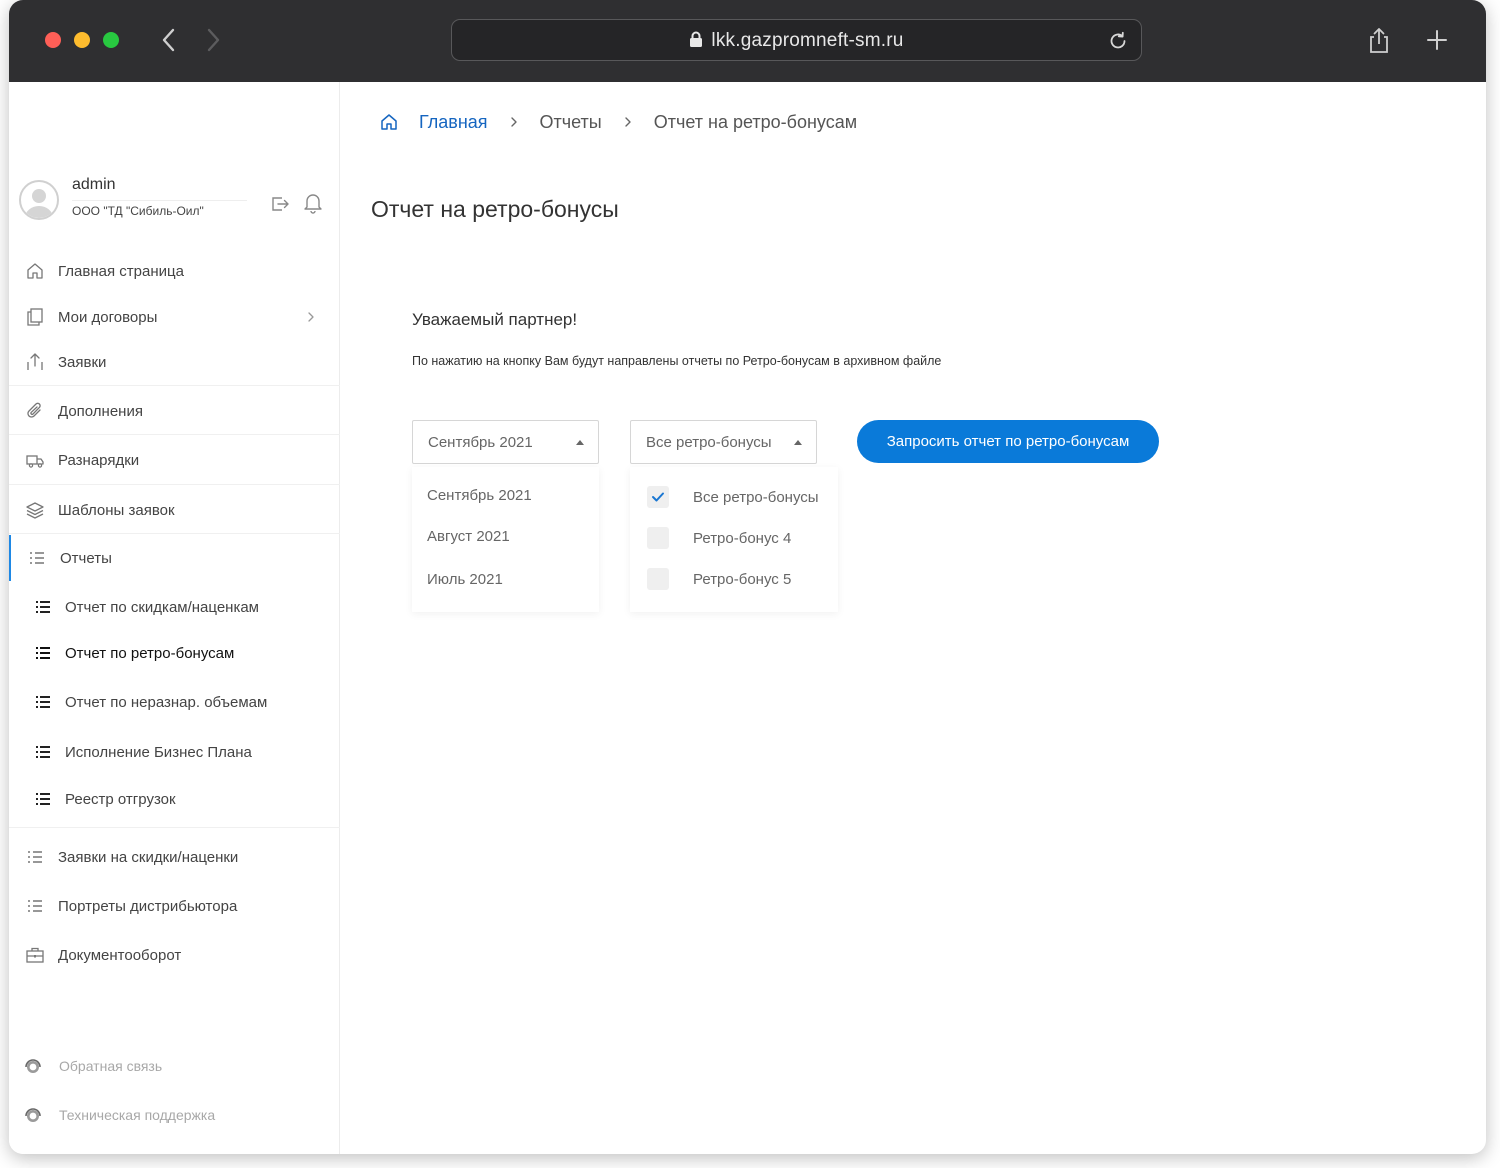 This screenshot has width=1500, height=1168. What do you see at coordinates (174, 317) in the screenshot?
I see `sidebar-item-contracts: Мои договоры` at bounding box center [174, 317].